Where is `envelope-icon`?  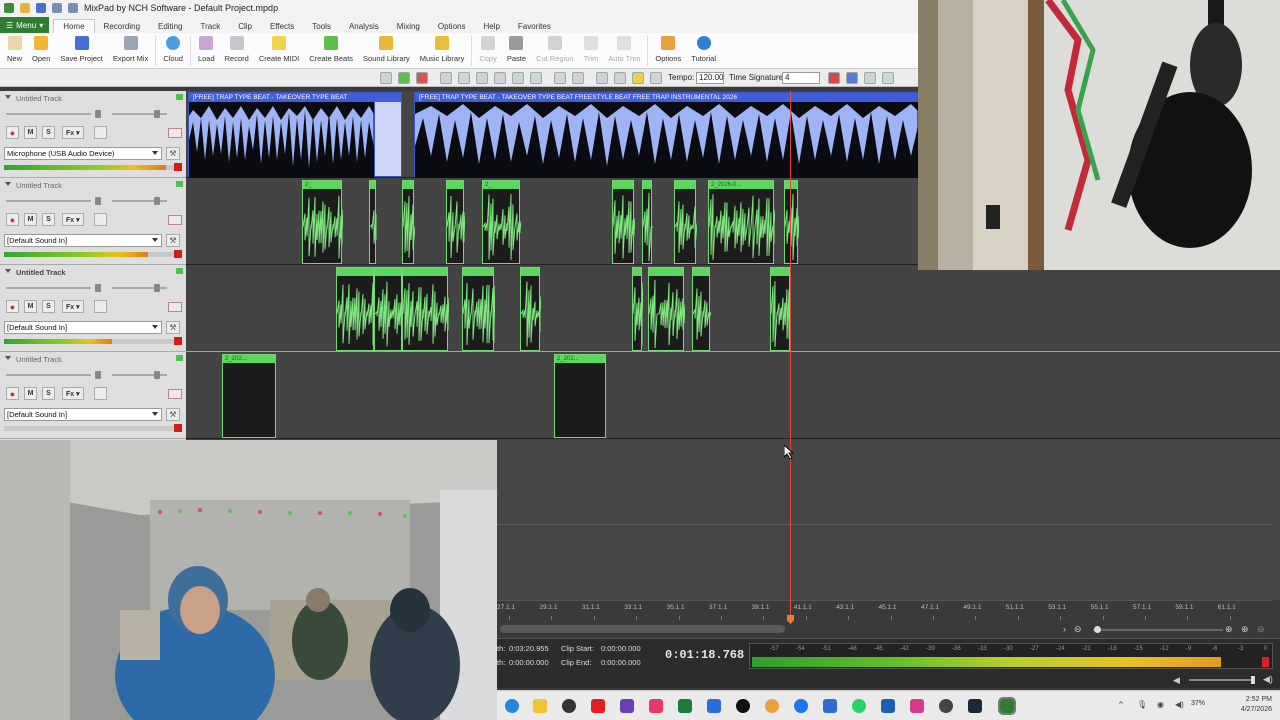
envelope-icon is located at coordinates (578, 78).